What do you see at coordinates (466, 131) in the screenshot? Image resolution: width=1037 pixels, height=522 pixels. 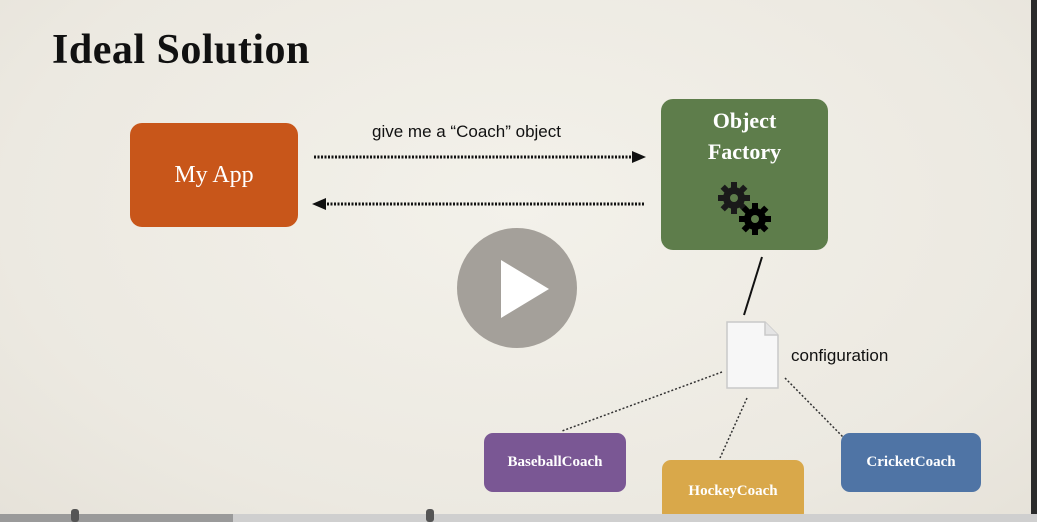 I see `arrow-label: give me a “Coach” object` at bounding box center [466, 131].